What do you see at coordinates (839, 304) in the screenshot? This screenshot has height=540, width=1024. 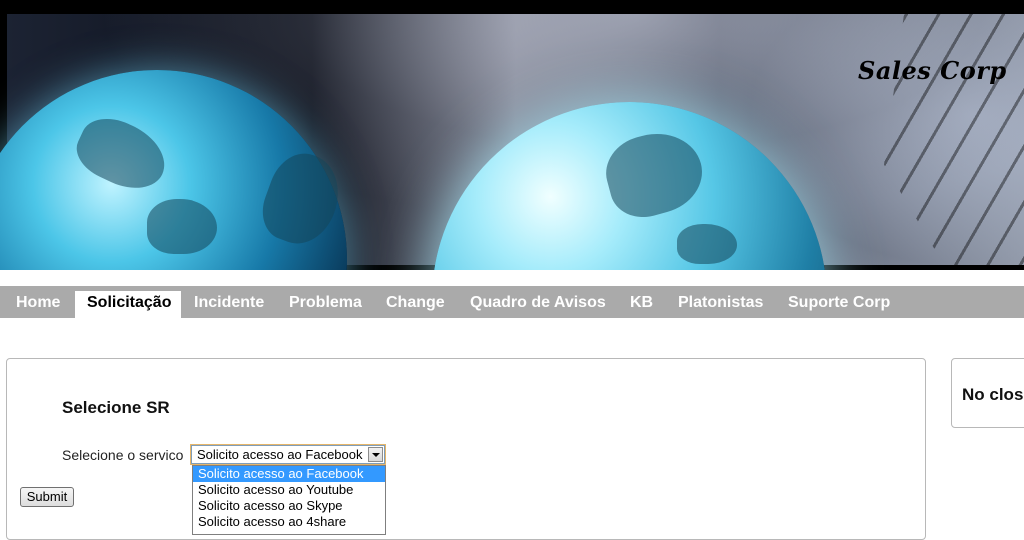 I see `nav-item-suporte-corp: Suporte Corp` at bounding box center [839, 304].